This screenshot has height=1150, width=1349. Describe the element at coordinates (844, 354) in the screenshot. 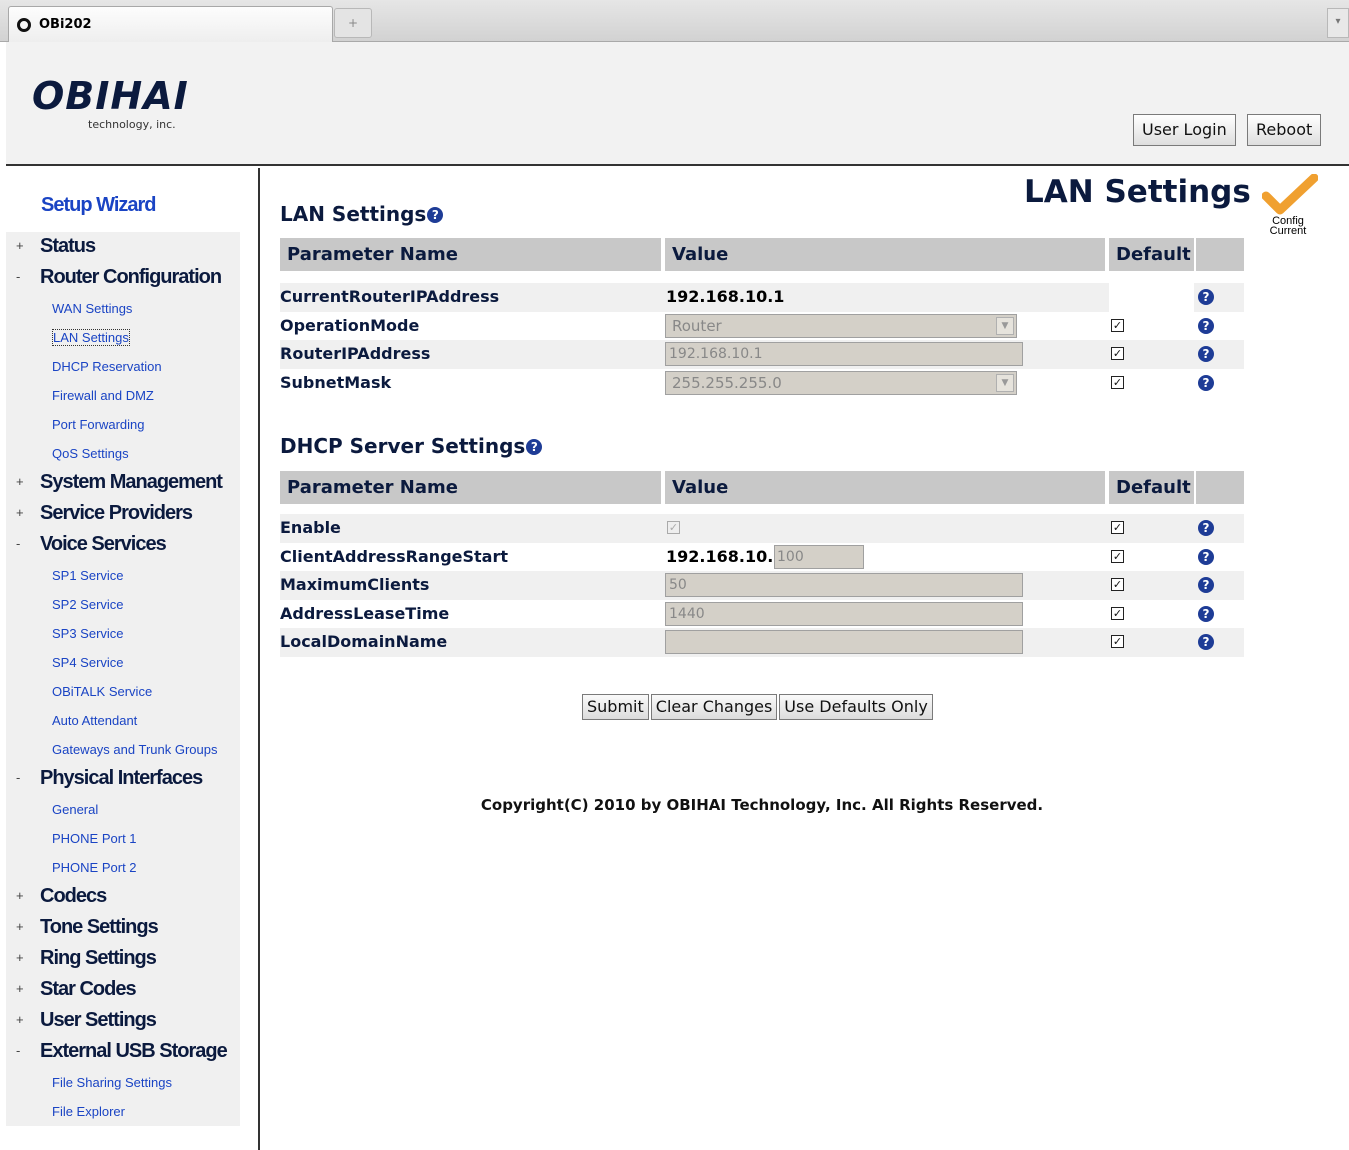

I see `router-ip-address-input: 192.168.10.1` at that location.